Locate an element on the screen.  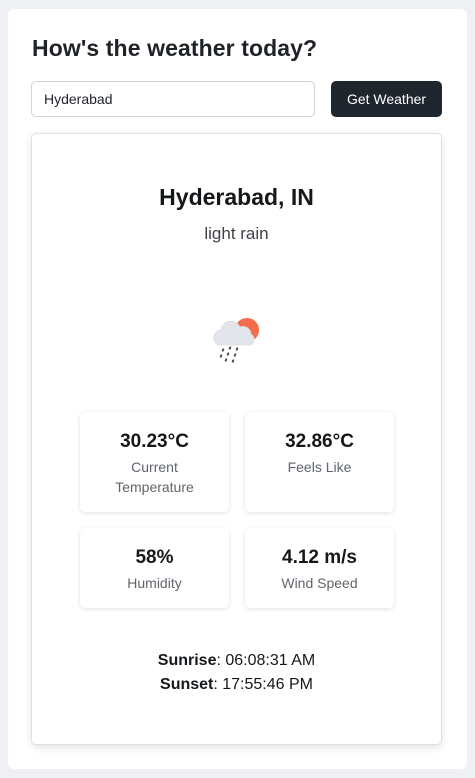
feels-like-label: Feels Like is located at coordinates (319, 467).